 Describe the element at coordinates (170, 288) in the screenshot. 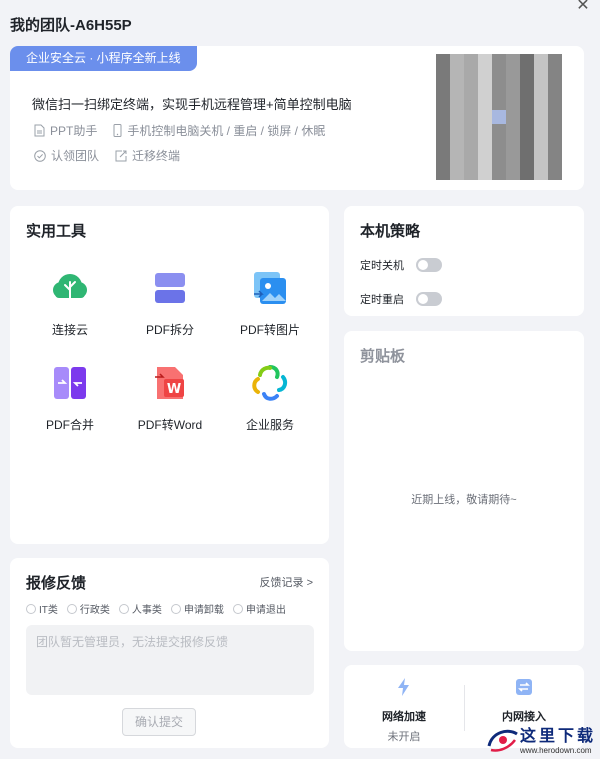

I see `pdf-split-icon` at that location.